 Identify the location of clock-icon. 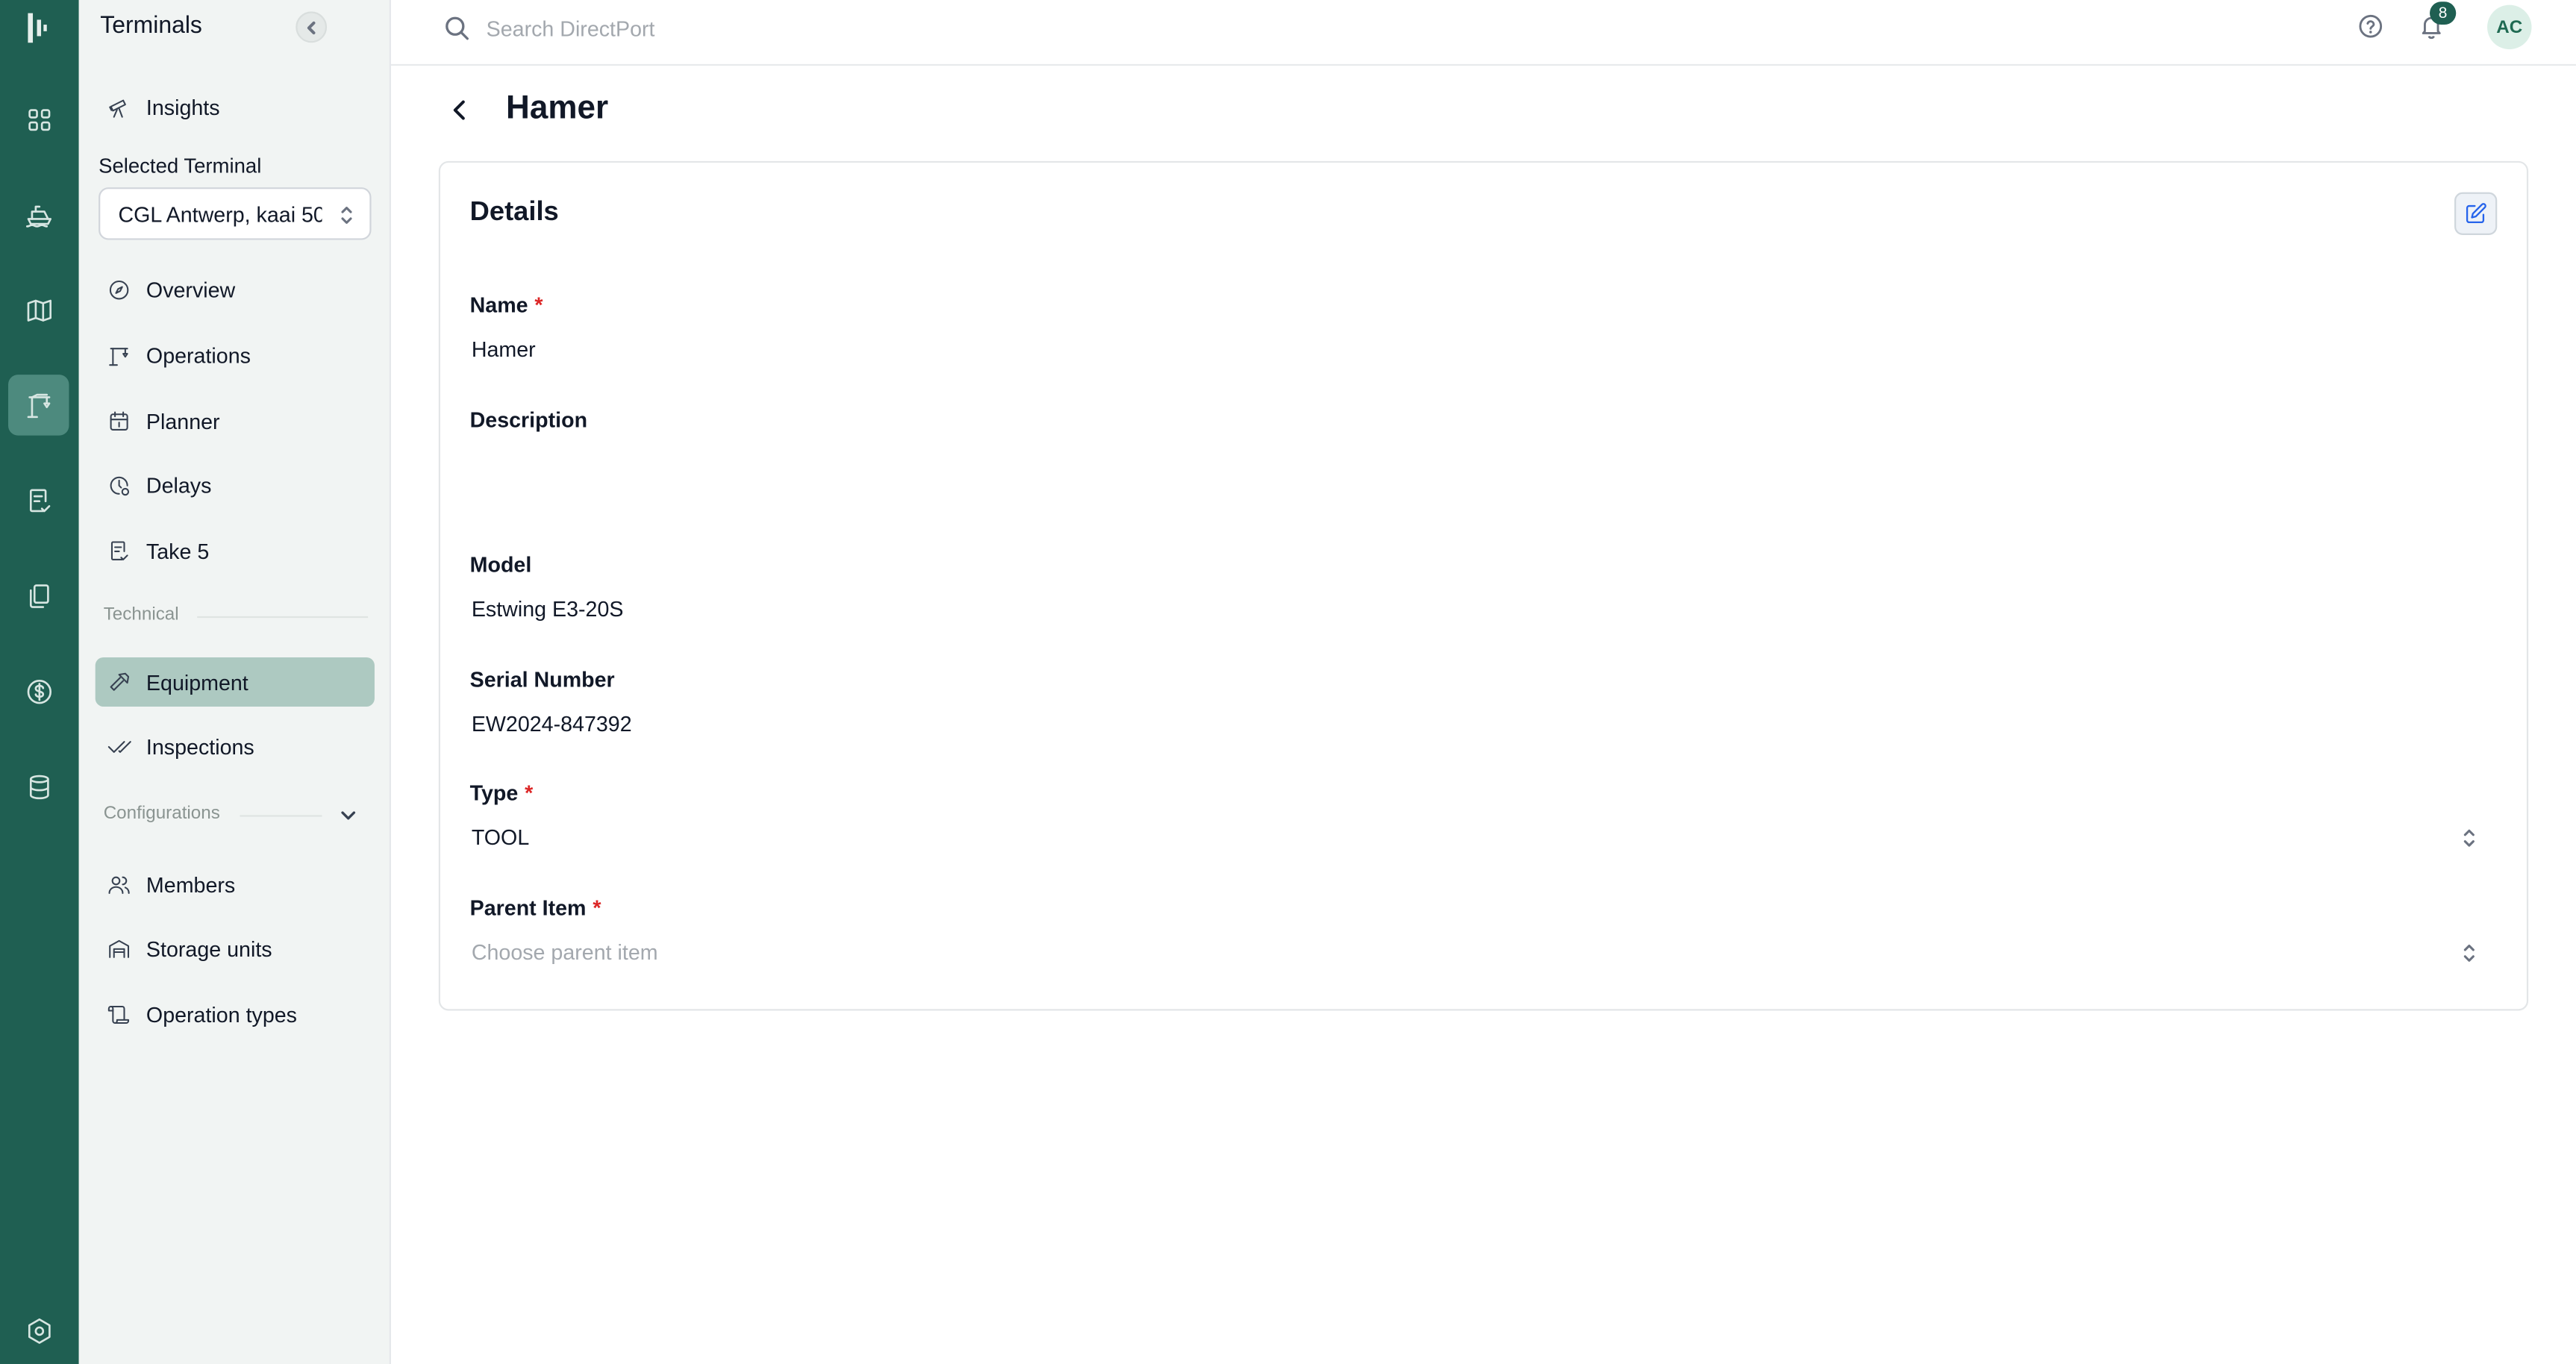
(120, 485).